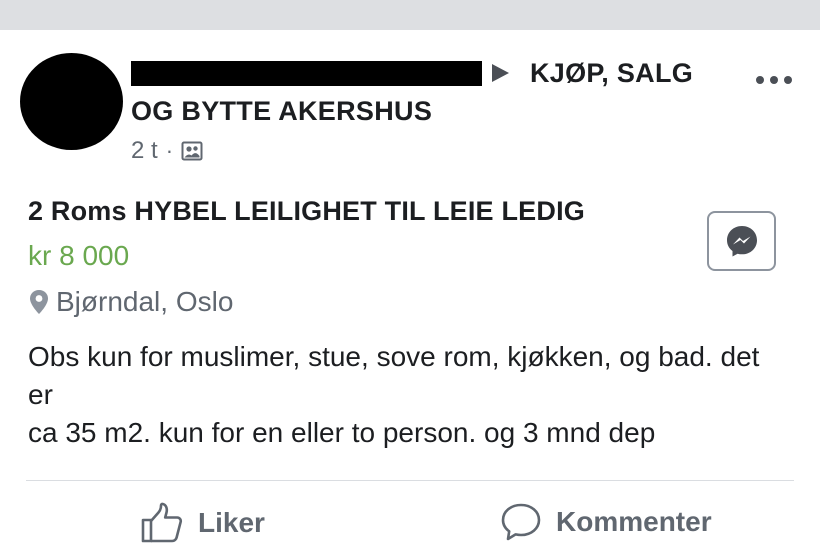  Describe the element at coordinates (410, 15) in the screenshot. I see `top-separator-bar` at that location.